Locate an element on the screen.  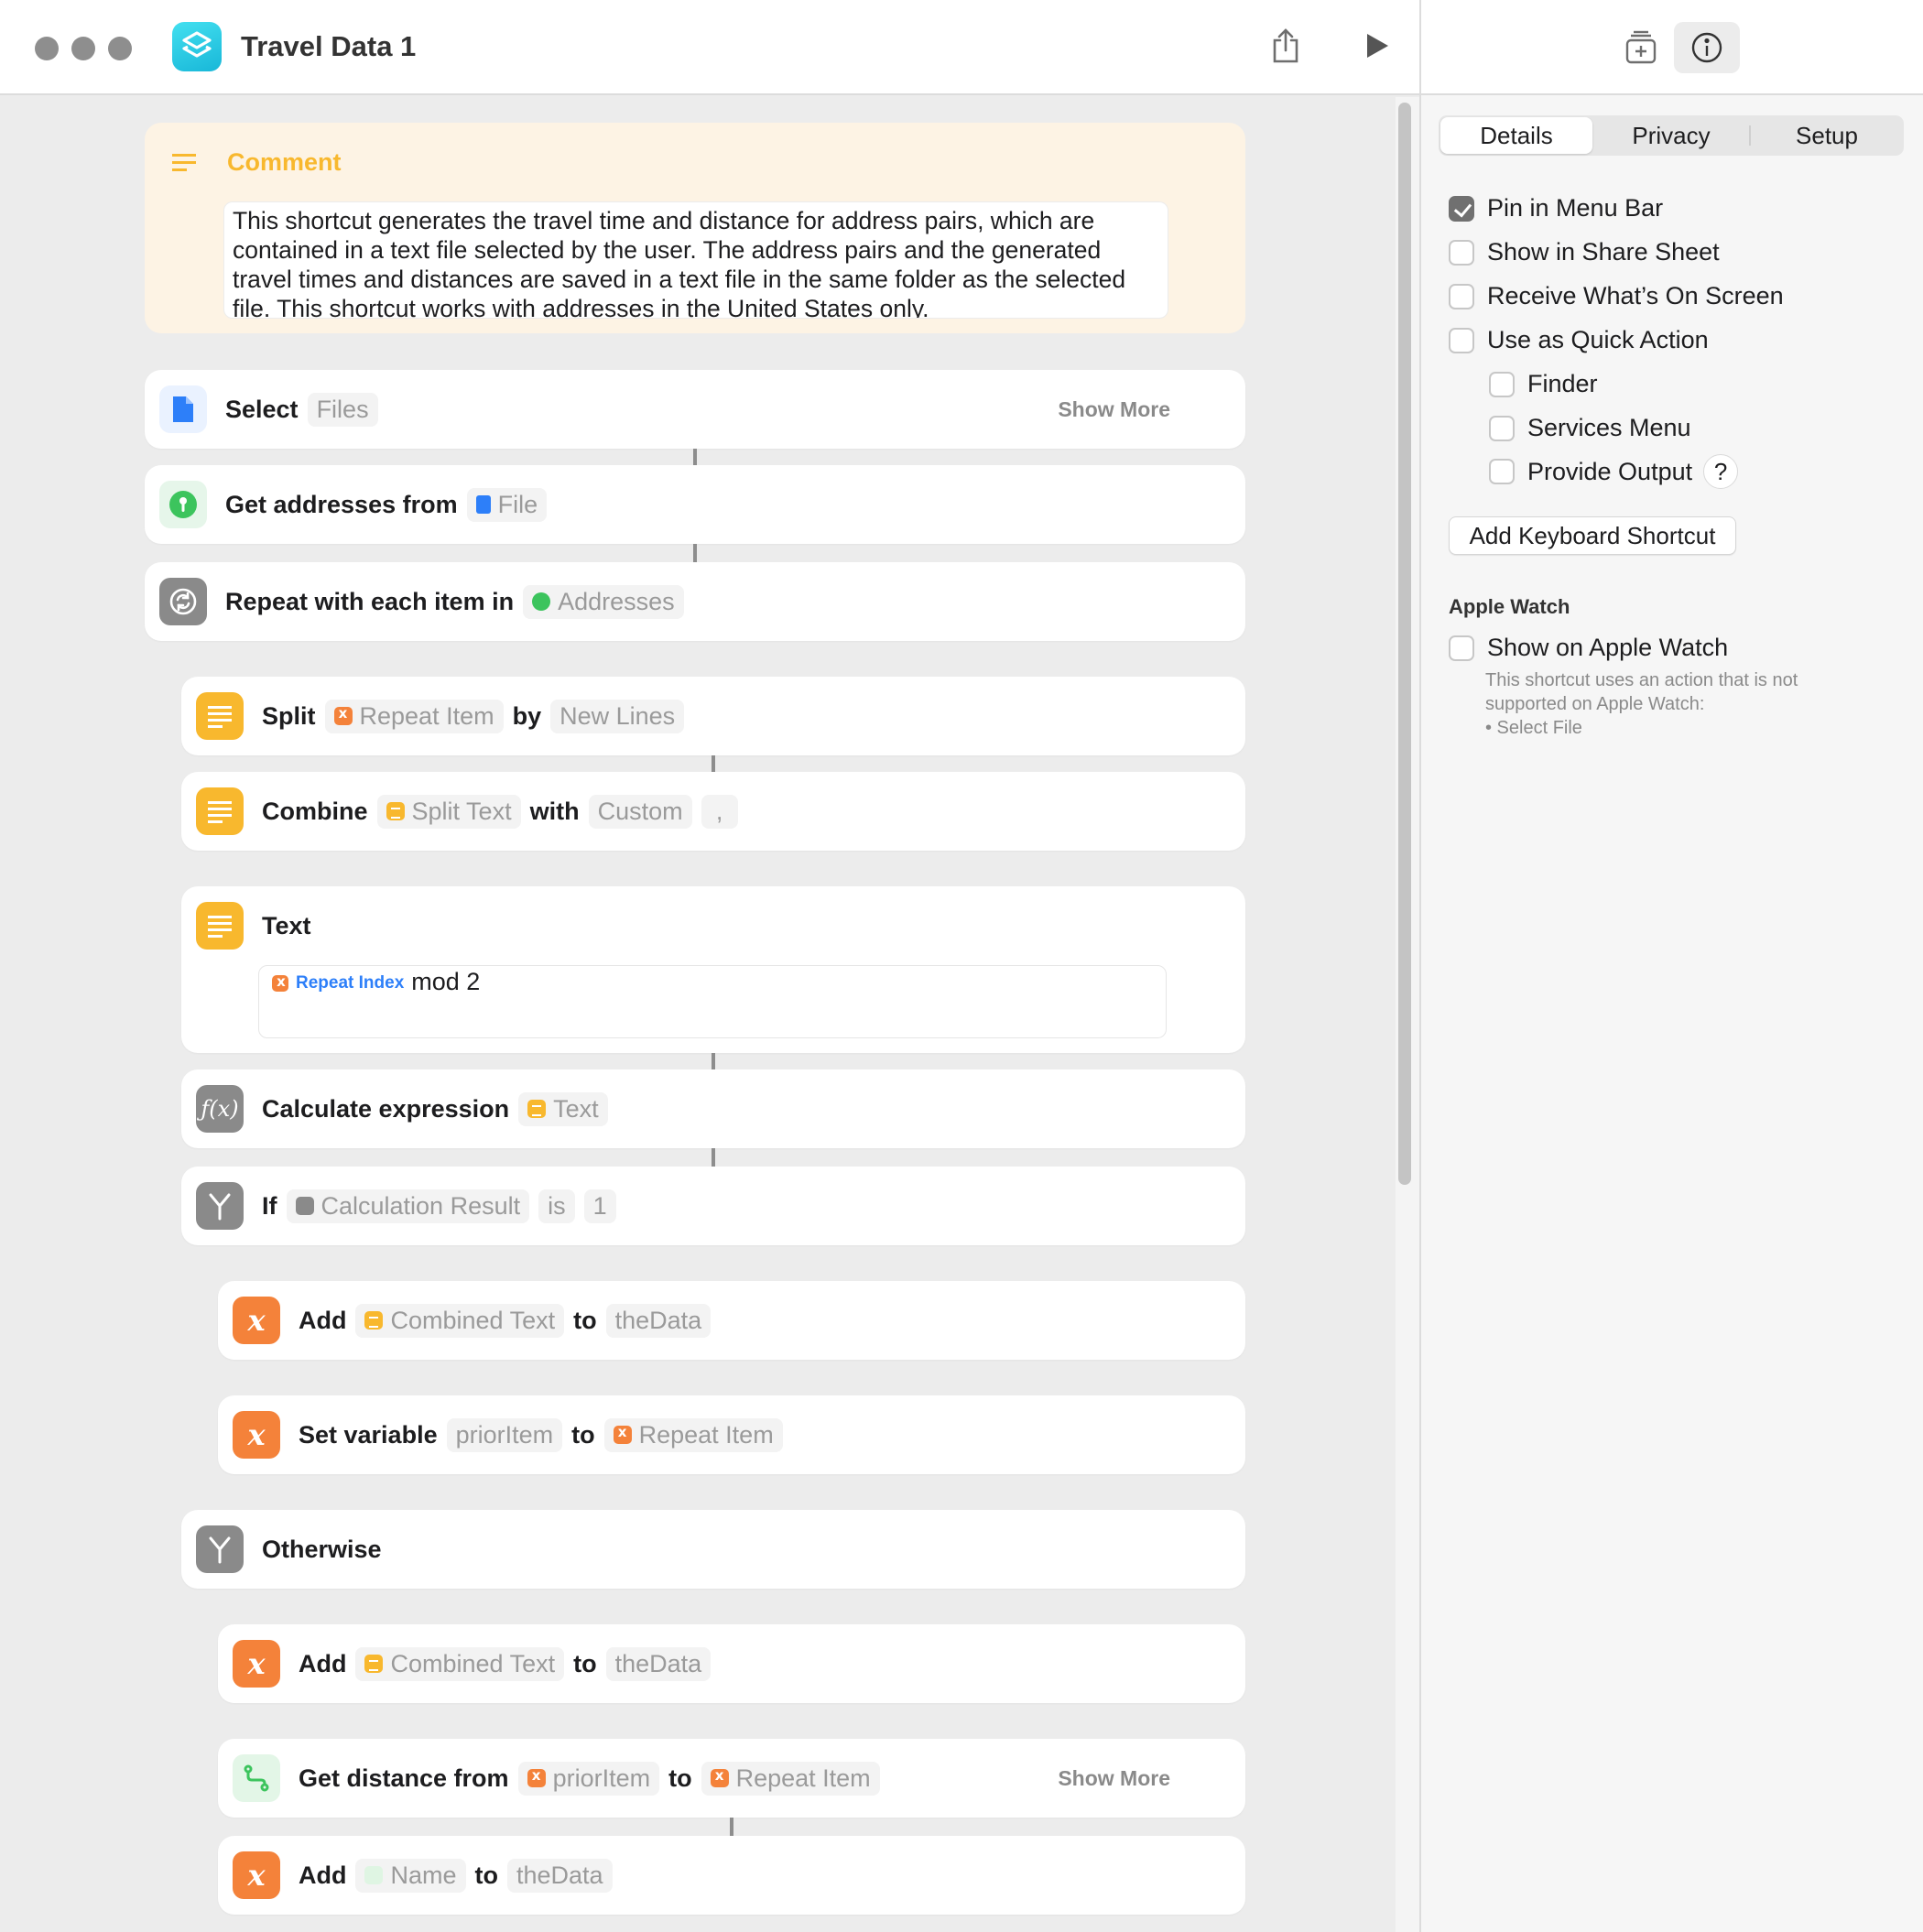
text-action: Text Repeat Index mod 2 is located at coordinates (713, 969).